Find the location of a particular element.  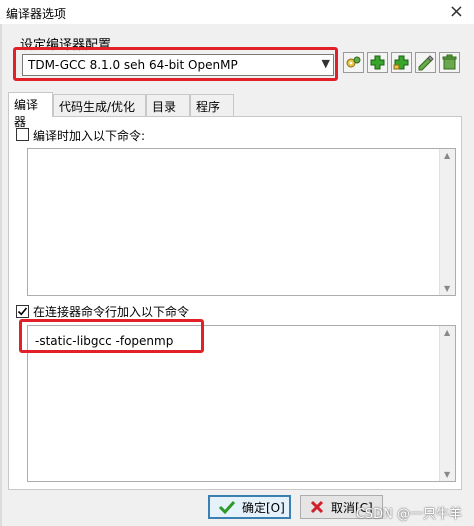

delete-icon is located at coordinates (449, 62).